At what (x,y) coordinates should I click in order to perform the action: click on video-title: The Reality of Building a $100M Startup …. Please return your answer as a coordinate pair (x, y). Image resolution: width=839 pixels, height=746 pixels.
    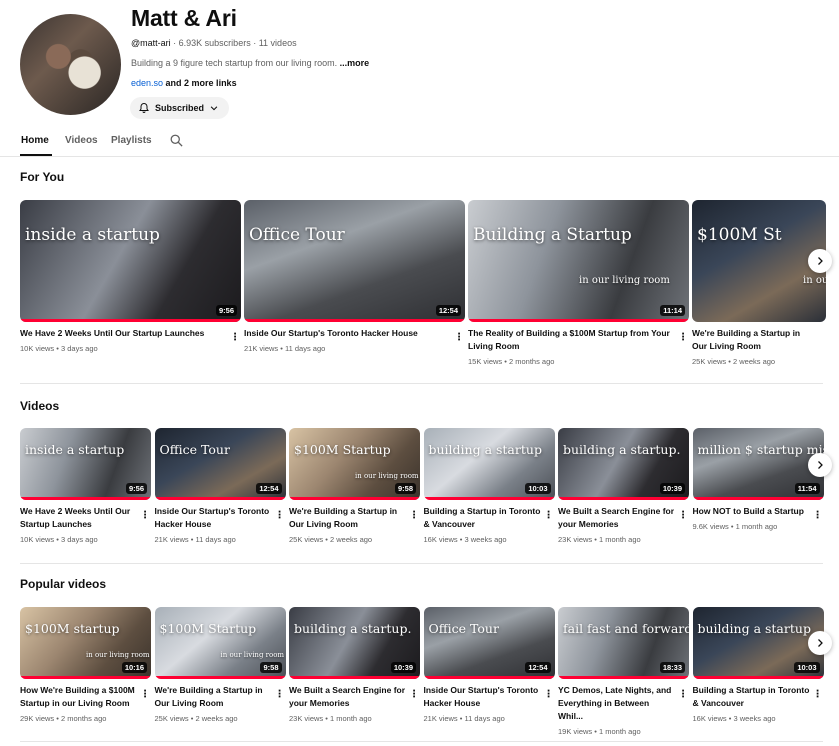
    Looking at the image, I should click on (578, 340).